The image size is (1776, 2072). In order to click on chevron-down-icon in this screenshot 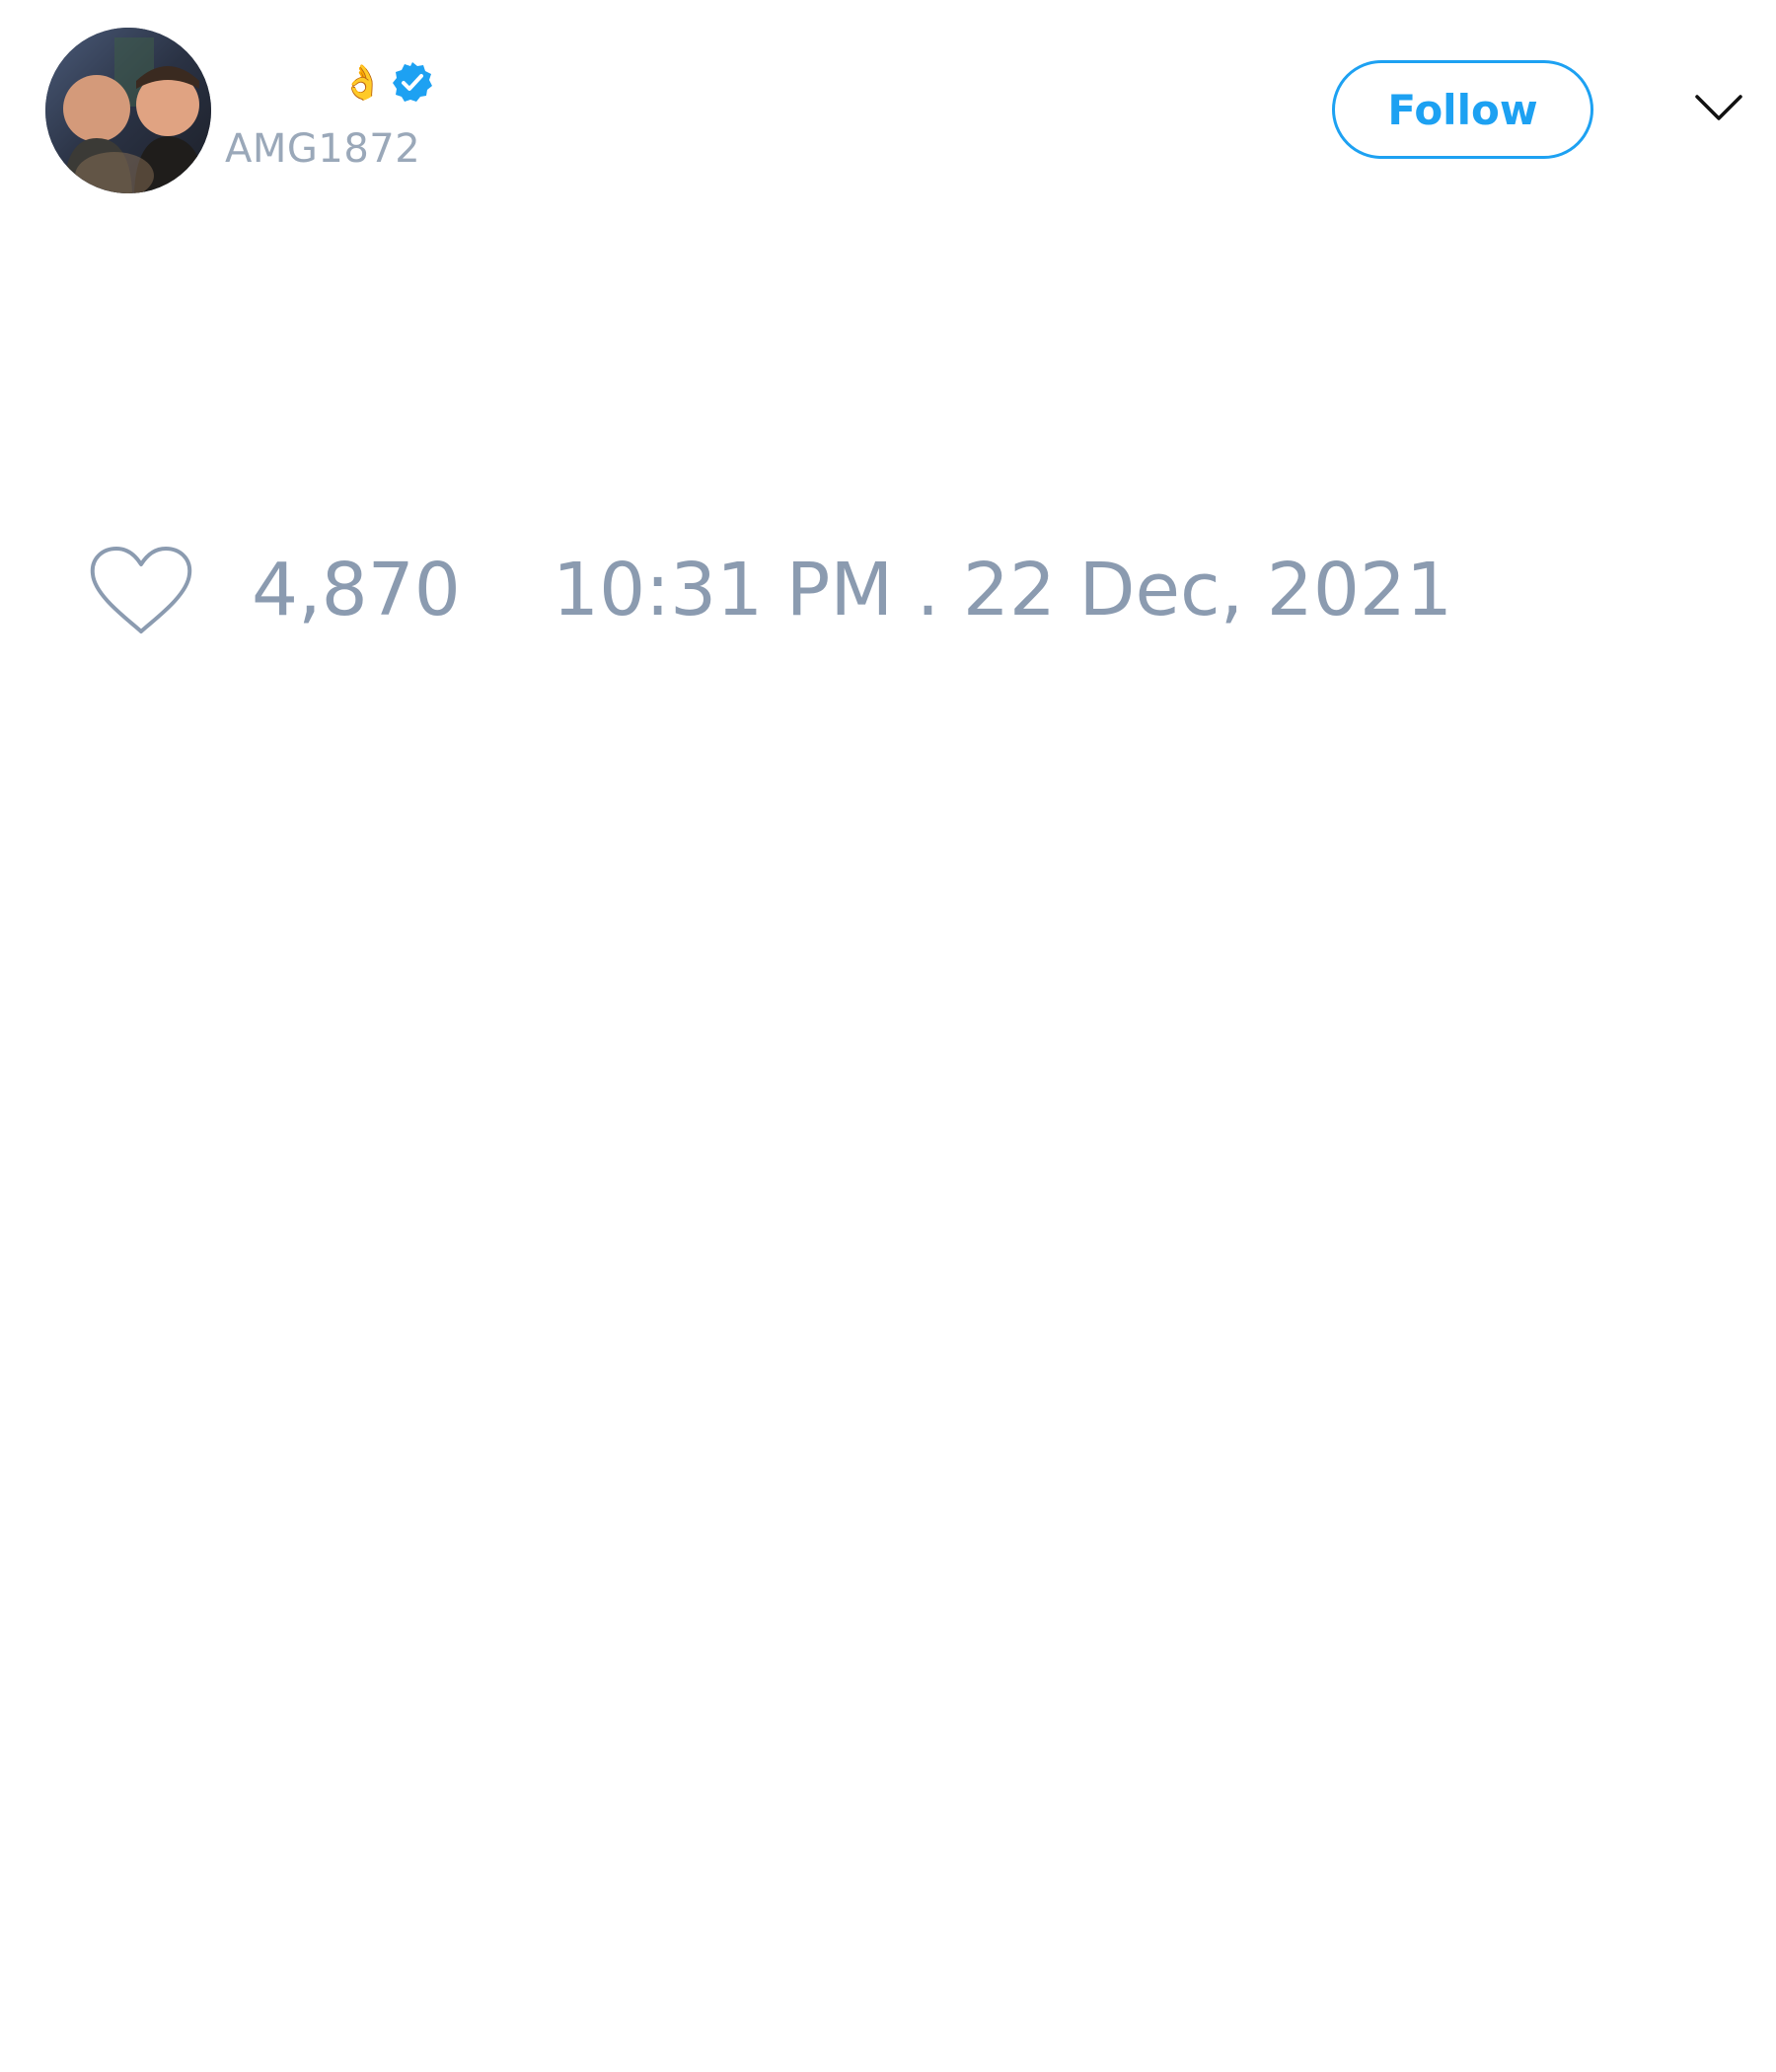, I will do `click(1719, 108)`.